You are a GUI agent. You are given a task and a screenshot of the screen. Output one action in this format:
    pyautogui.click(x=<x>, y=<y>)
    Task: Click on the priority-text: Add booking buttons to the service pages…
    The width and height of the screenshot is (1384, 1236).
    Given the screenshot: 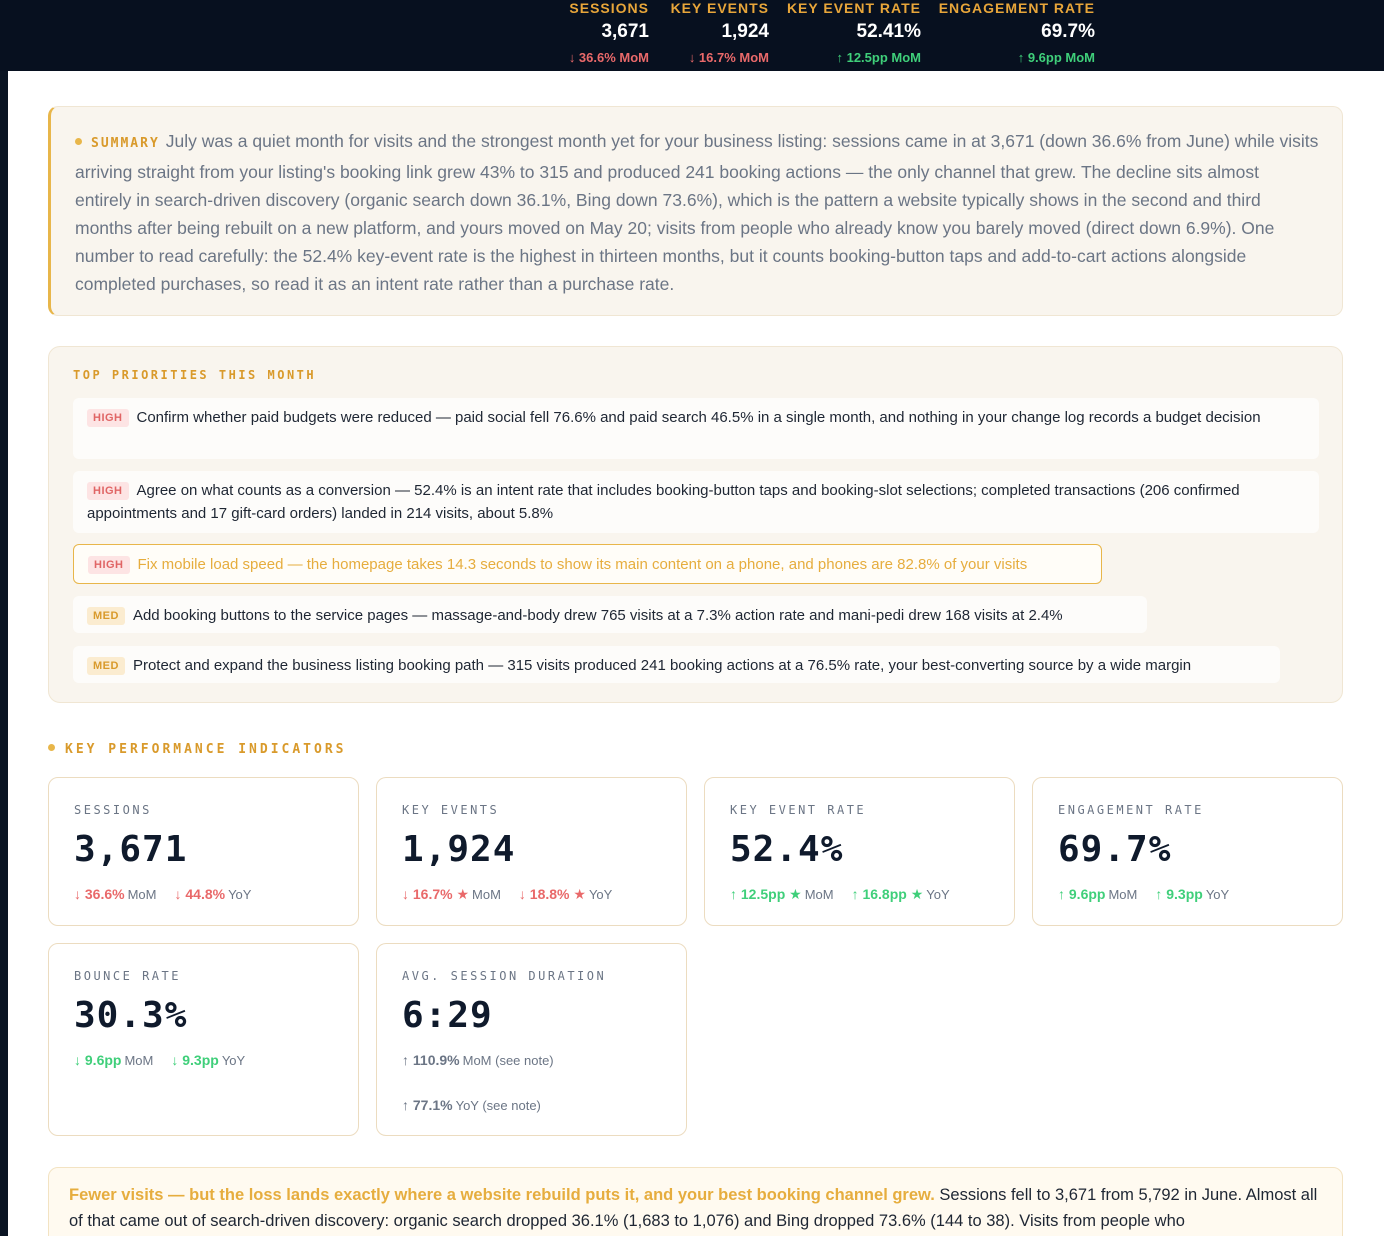 What is the action you would take?
    pyautogui.click(x=597, y=615)
    